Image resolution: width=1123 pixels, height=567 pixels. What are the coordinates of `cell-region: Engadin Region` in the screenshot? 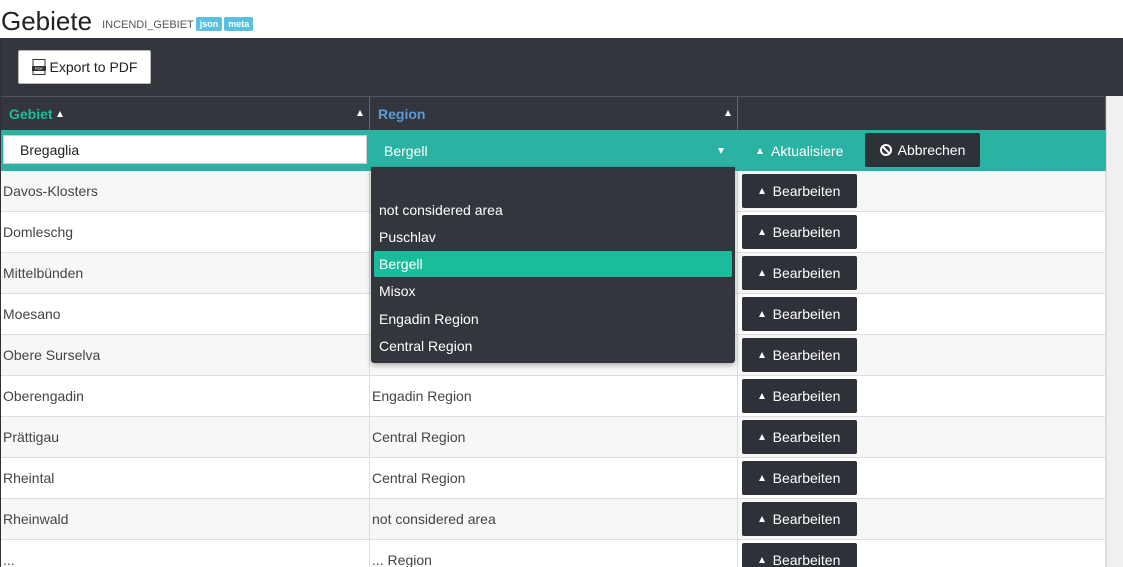 It's located at (554, 396).